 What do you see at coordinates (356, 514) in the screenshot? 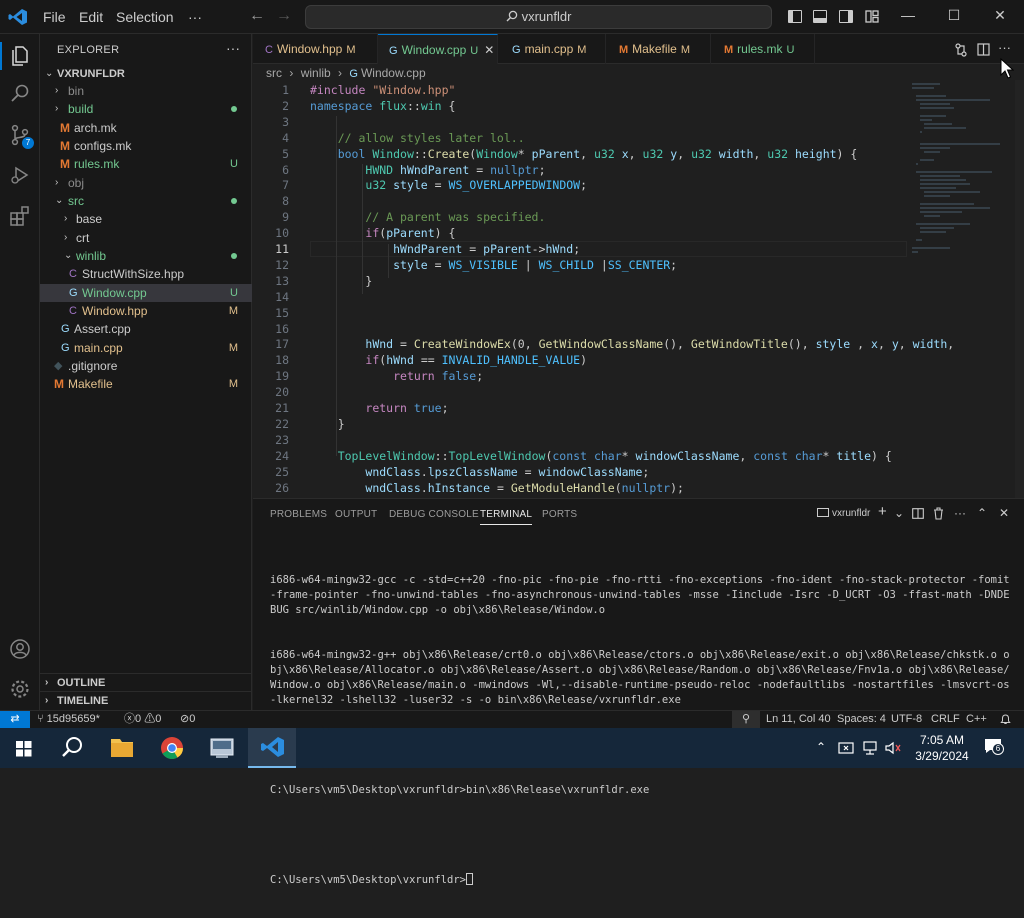
I see `tab-output: OUTPUT` at bounding box center [356, 514].